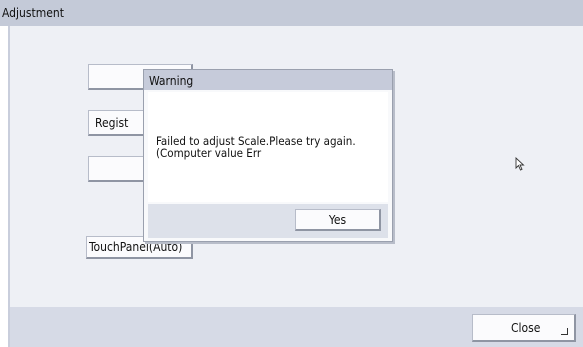 The image size is (583, 347). I want to click on mouse-pointer-icon, so click(520, 164).